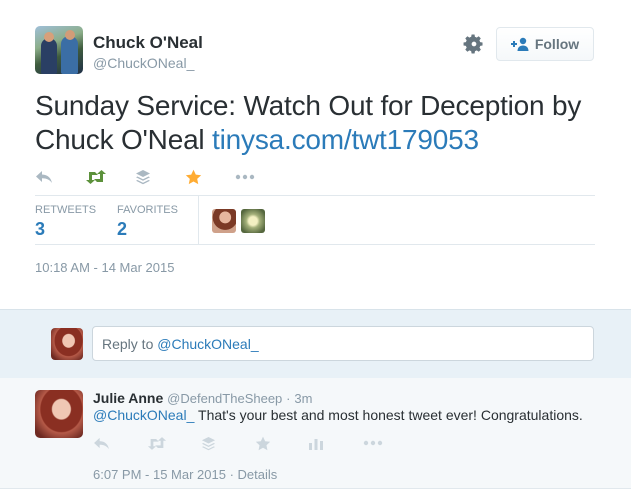 The image size is (631, 501). Describe the element at coordinates (210, 177) in the screenshot. I see `favorite-action` at that location.